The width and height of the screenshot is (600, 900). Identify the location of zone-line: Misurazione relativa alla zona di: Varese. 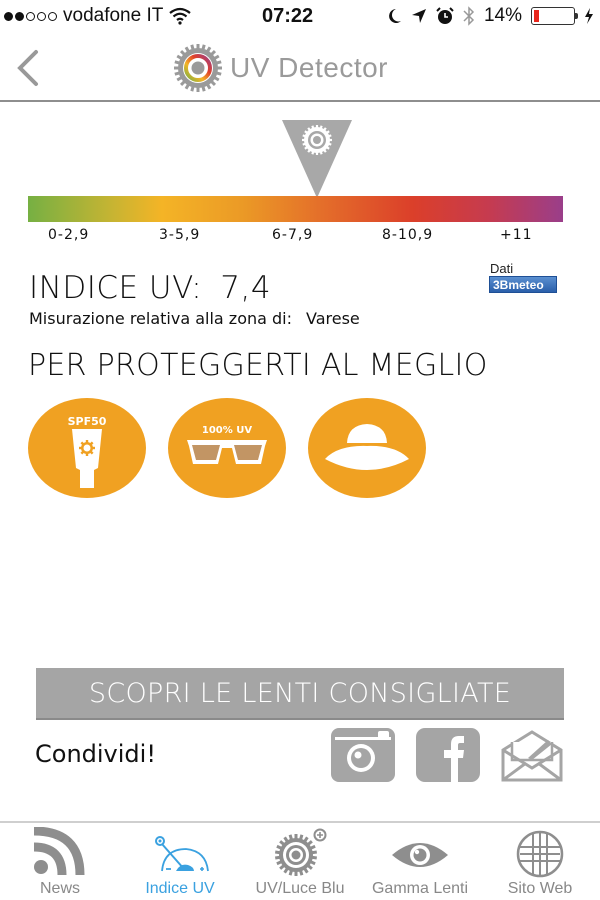
(194, 318).